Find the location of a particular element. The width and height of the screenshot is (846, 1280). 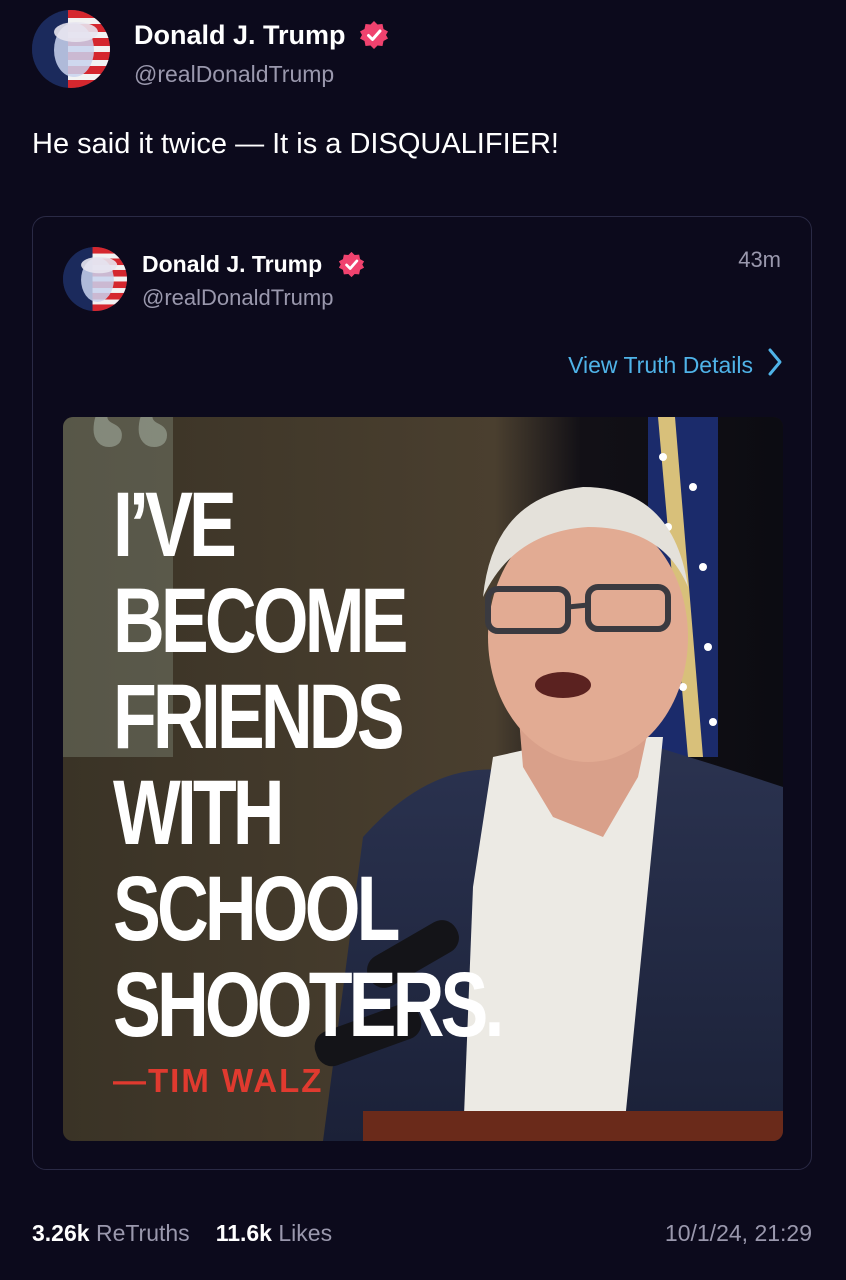

post-date: 10/1/24, 21:29 is located at coordinates (738, 1233).